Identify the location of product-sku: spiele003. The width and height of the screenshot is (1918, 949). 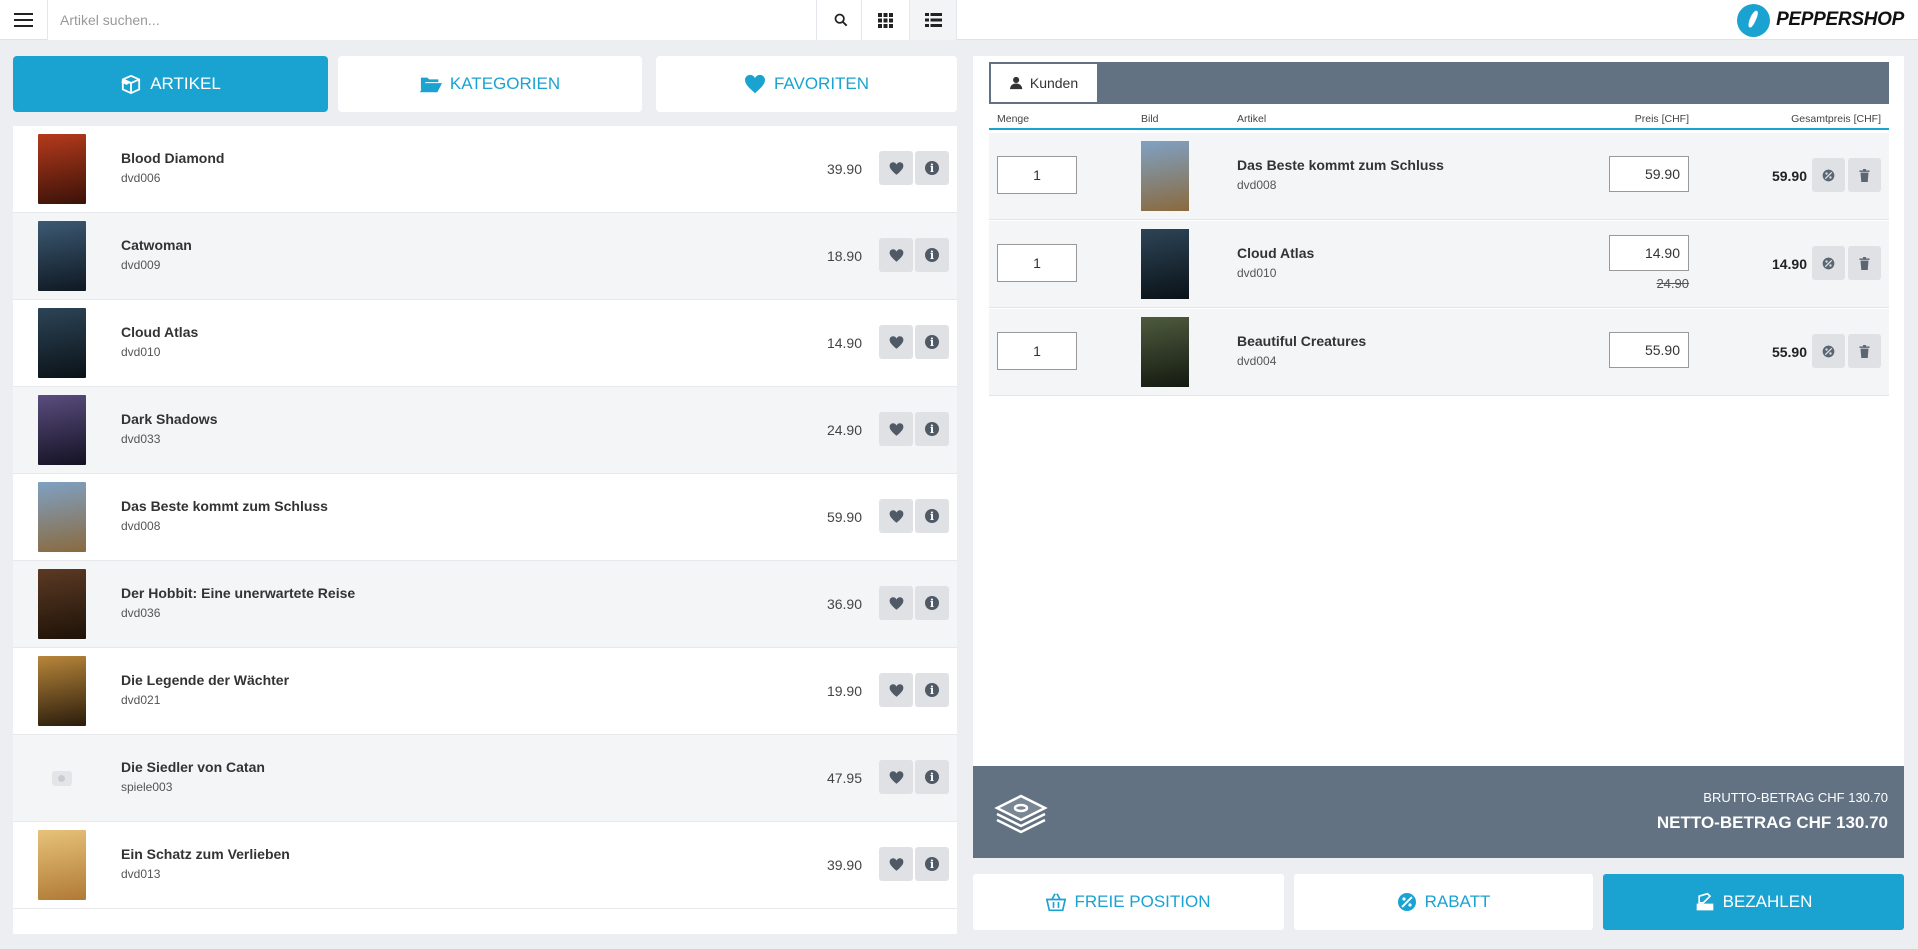
(147, 787).